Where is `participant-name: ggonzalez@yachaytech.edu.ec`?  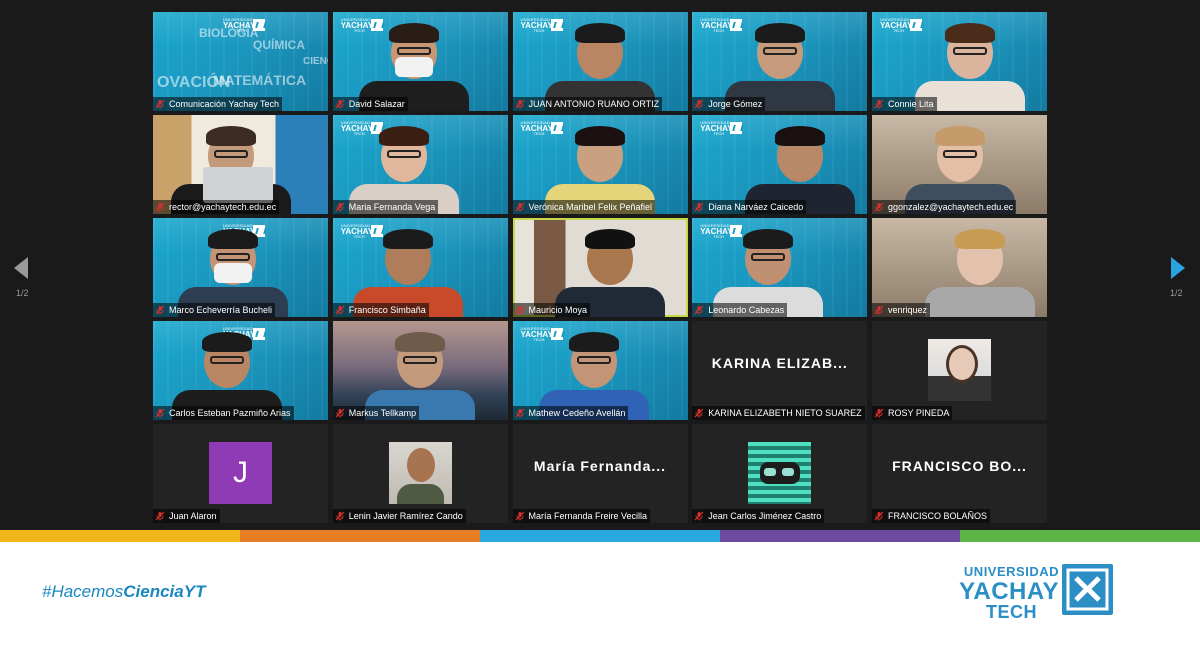
participant-name: ggonzalez@yachaytech.edu.ec is located at coordinates (951, 207).